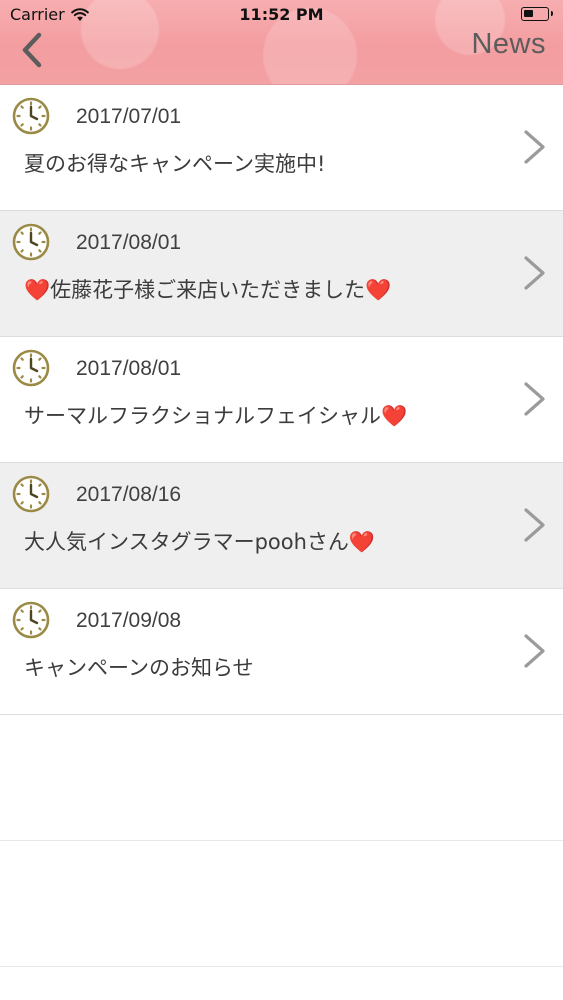 The height and width of the screenshot is (1000, 563). I want to click on news-item: 2017/07/01 夏のお得なキャンペーン実施中!, so click(281, 148).